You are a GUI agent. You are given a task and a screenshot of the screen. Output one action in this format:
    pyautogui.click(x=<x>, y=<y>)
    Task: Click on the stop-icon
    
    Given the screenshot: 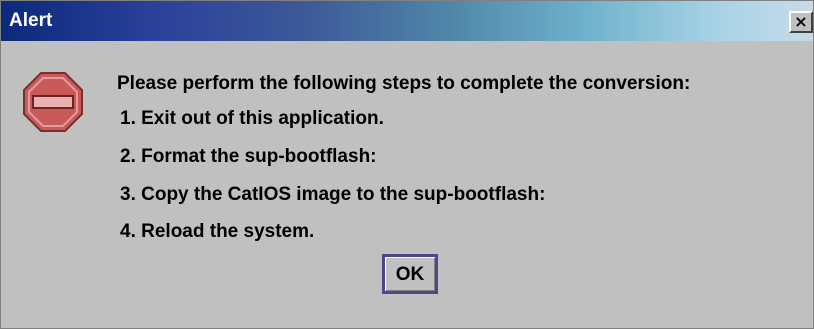 What is the action you would take?
    pyautogui.click(x=53, y=102)
    